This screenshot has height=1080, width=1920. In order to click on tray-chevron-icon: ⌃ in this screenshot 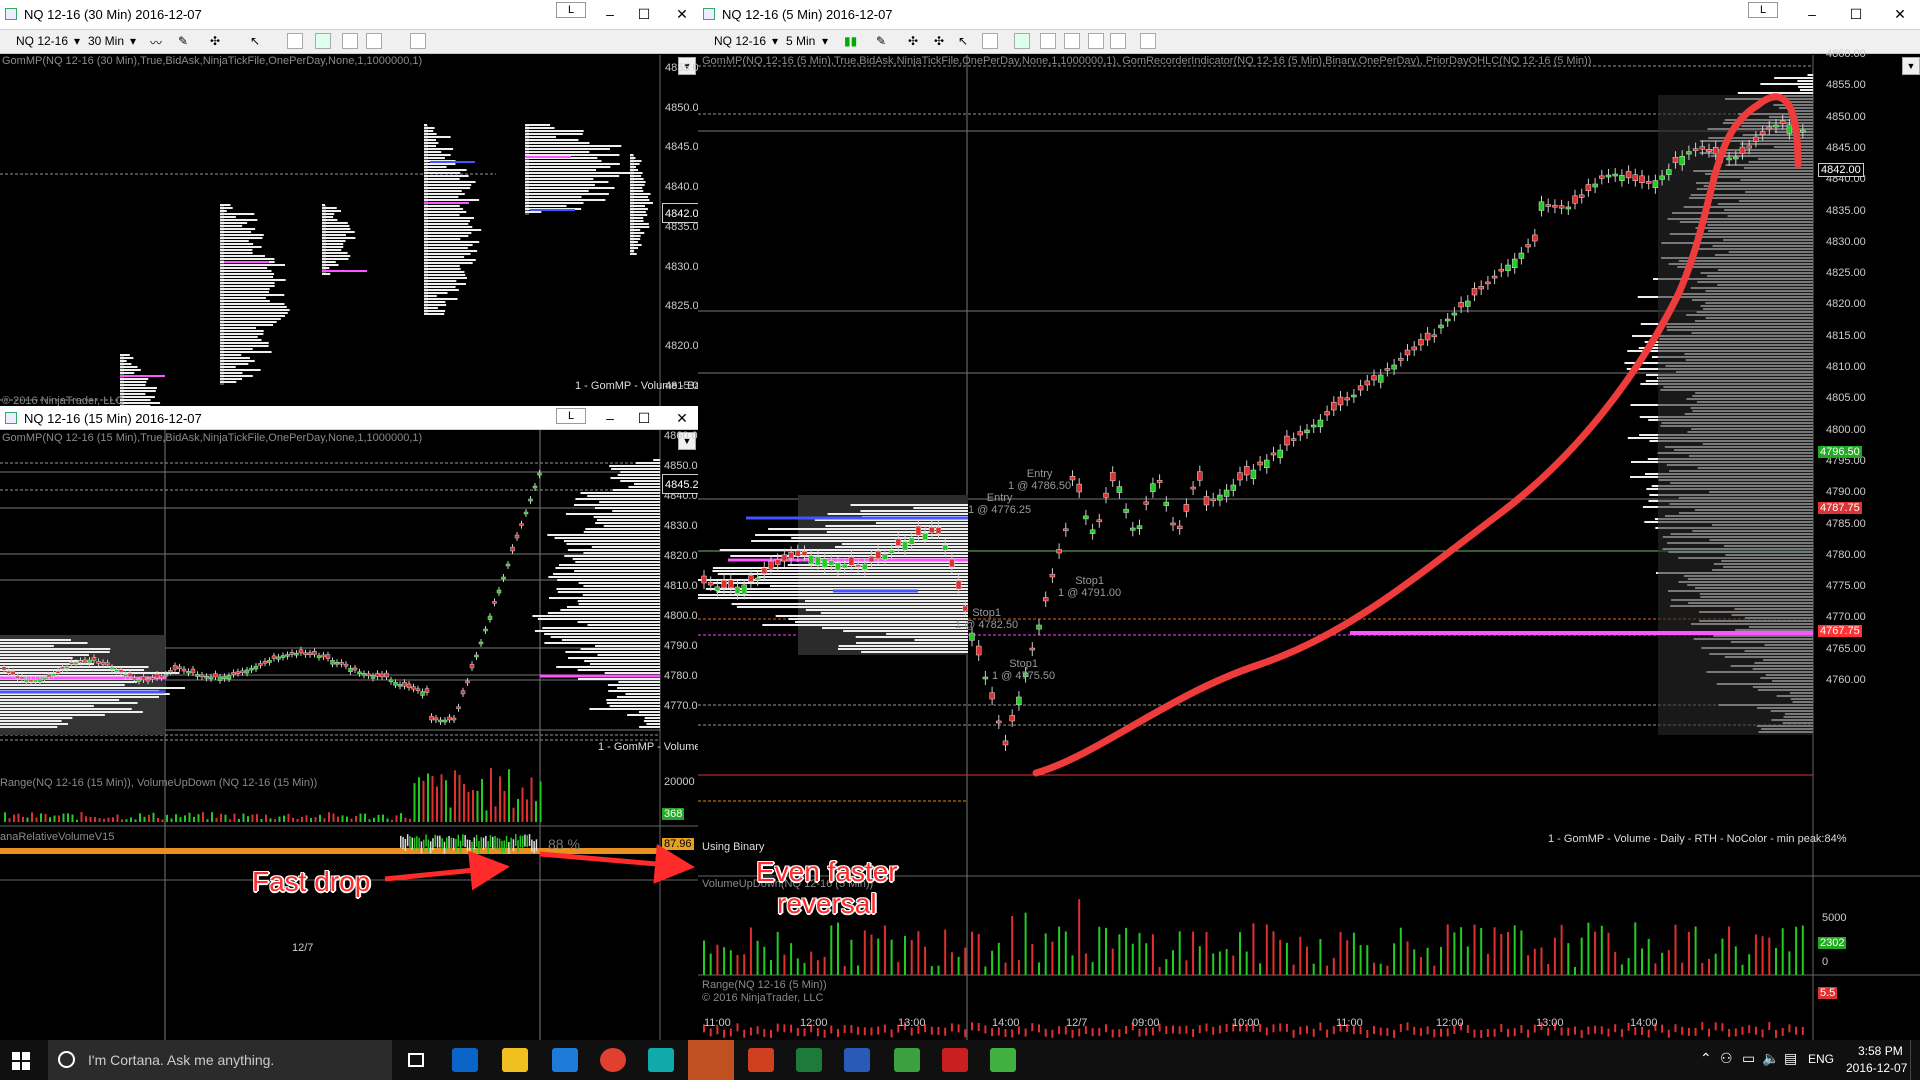, I will do `click(1706, 1058)`.